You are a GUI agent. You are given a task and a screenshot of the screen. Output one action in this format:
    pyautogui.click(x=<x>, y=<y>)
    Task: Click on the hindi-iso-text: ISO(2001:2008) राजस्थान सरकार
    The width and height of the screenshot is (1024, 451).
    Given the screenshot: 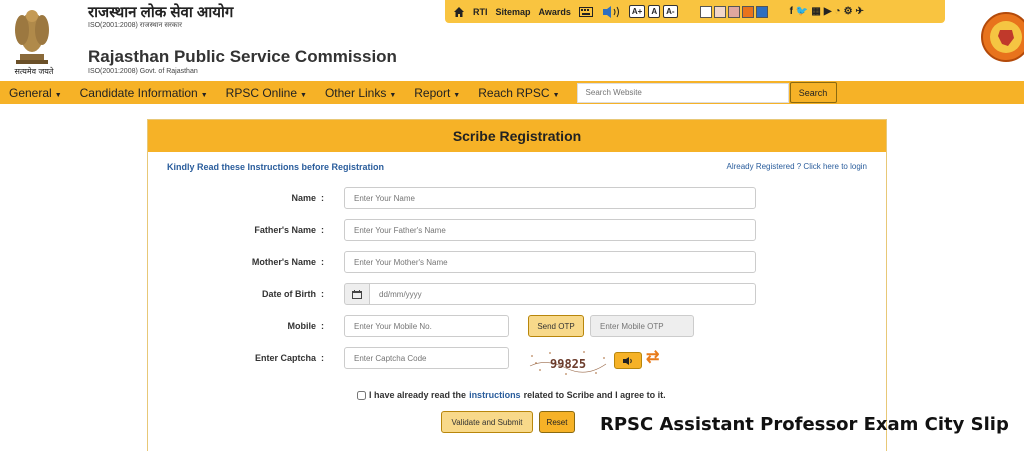 What is the action you would take?
    pyautogui.click(x=135, y=25)
    